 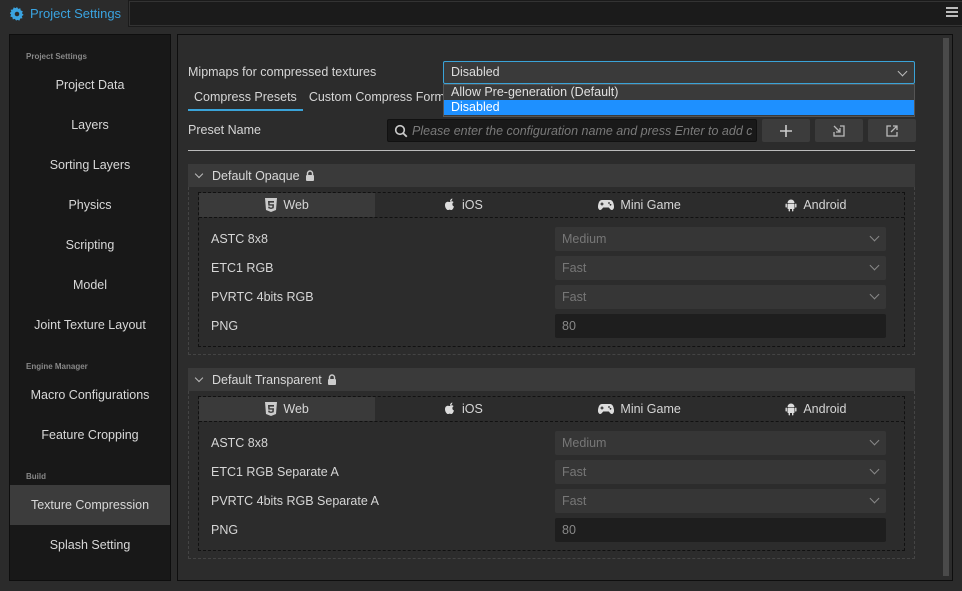 What do you see at coordinates (584, 443) in the screenshot?
I see `quality-value: Medium` at bounding box center [584, 443].